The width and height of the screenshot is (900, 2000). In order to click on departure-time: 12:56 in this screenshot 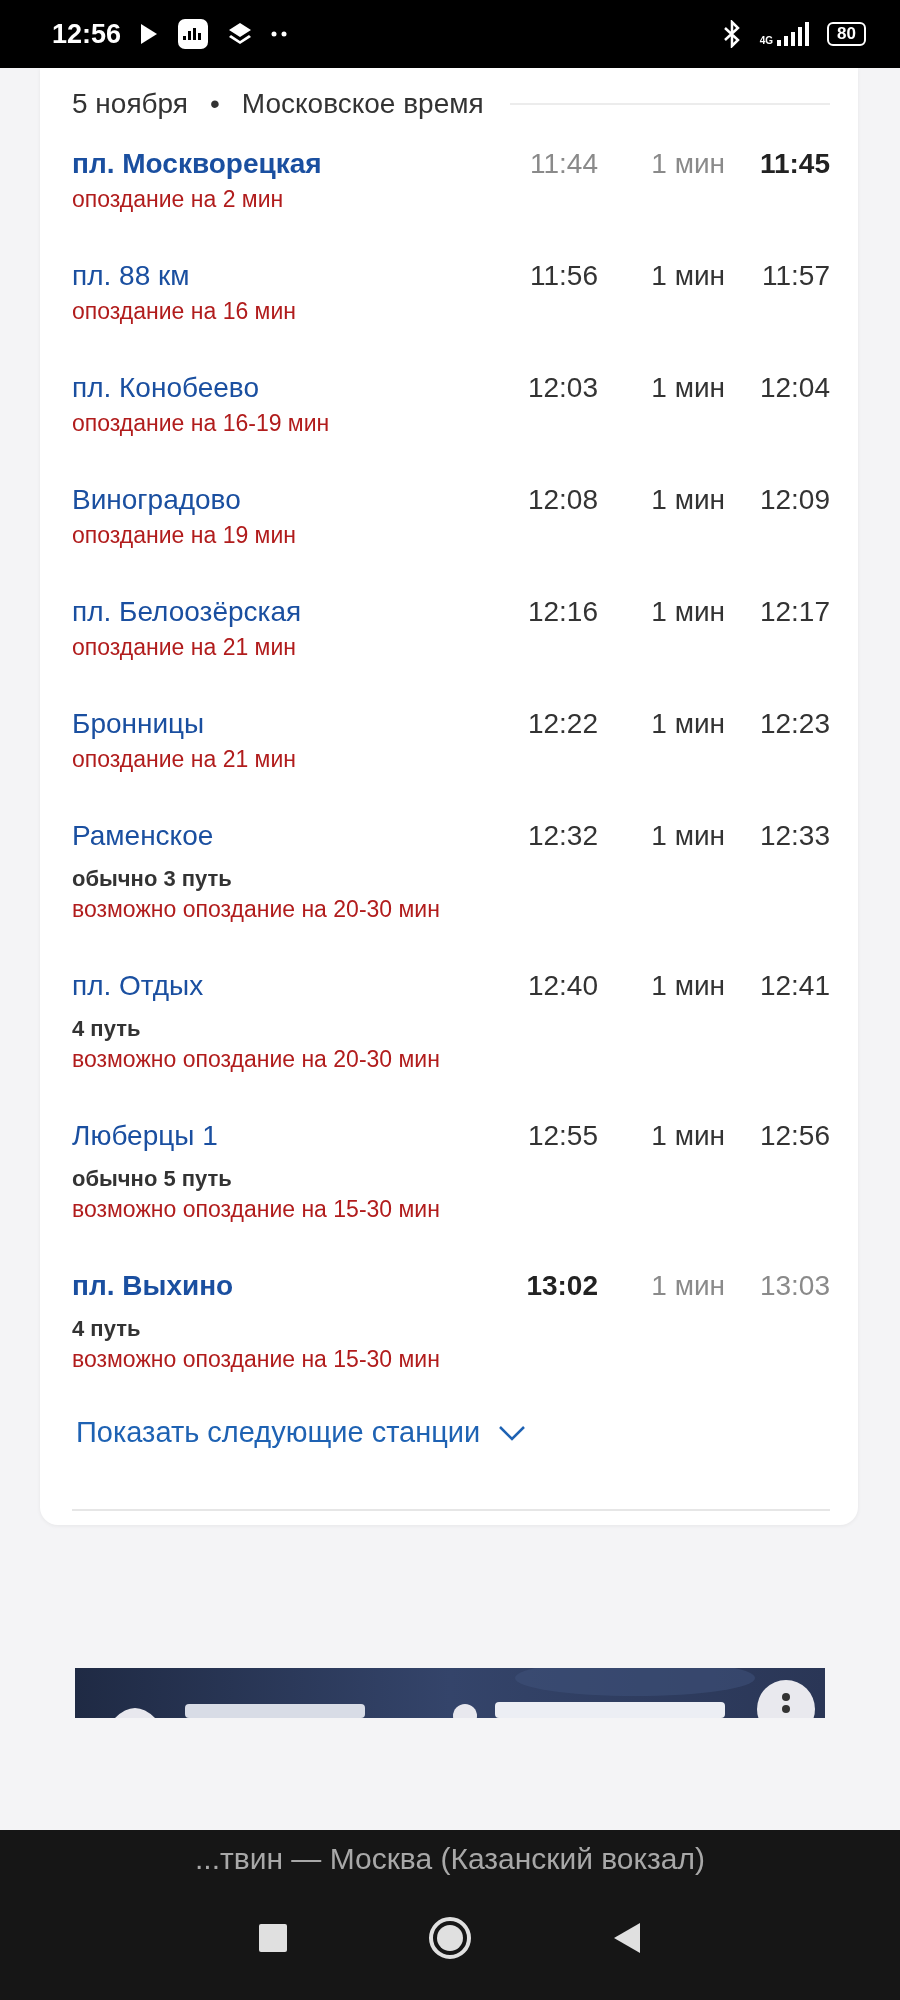, I will do `click(794, 1136)`.